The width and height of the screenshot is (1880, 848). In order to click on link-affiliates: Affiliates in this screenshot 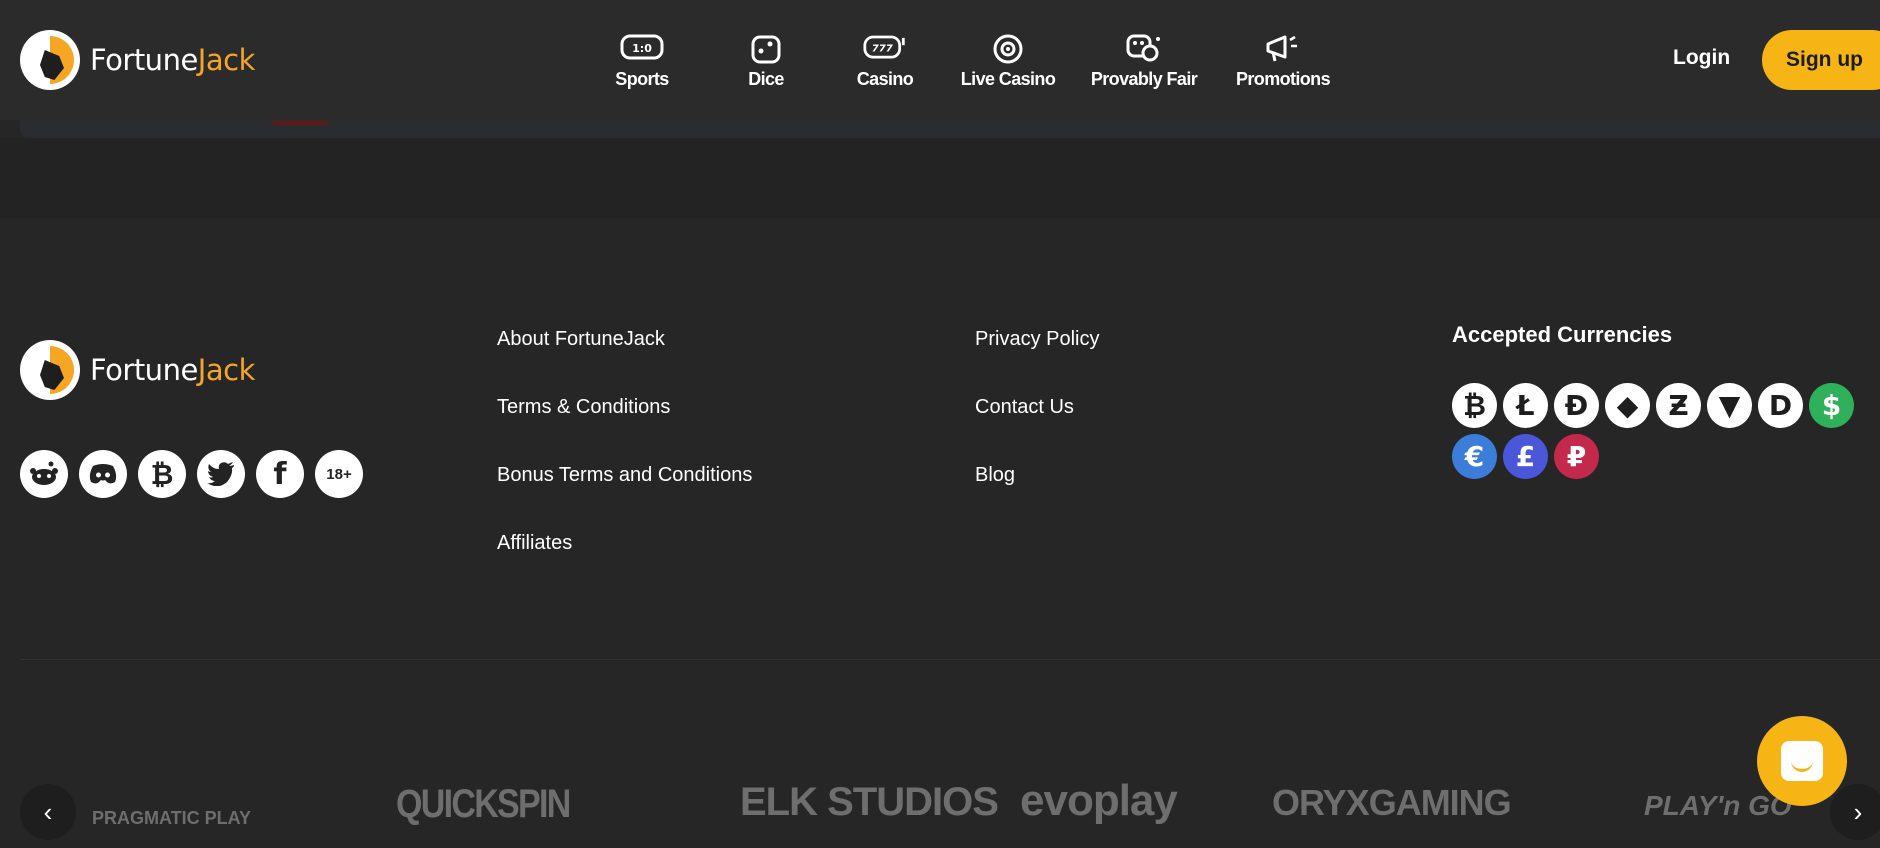, I will do `click(624, 564)`.